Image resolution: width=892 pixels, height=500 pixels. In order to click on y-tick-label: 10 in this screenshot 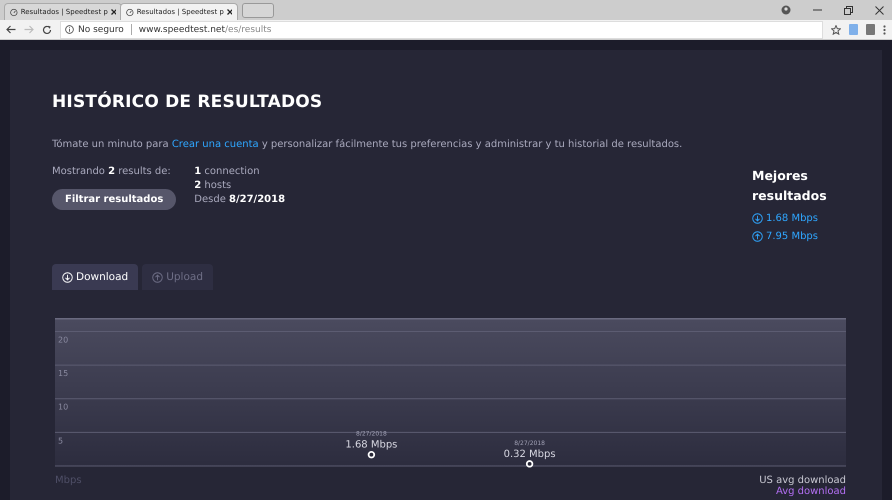, I will do `click(63, 407)`.